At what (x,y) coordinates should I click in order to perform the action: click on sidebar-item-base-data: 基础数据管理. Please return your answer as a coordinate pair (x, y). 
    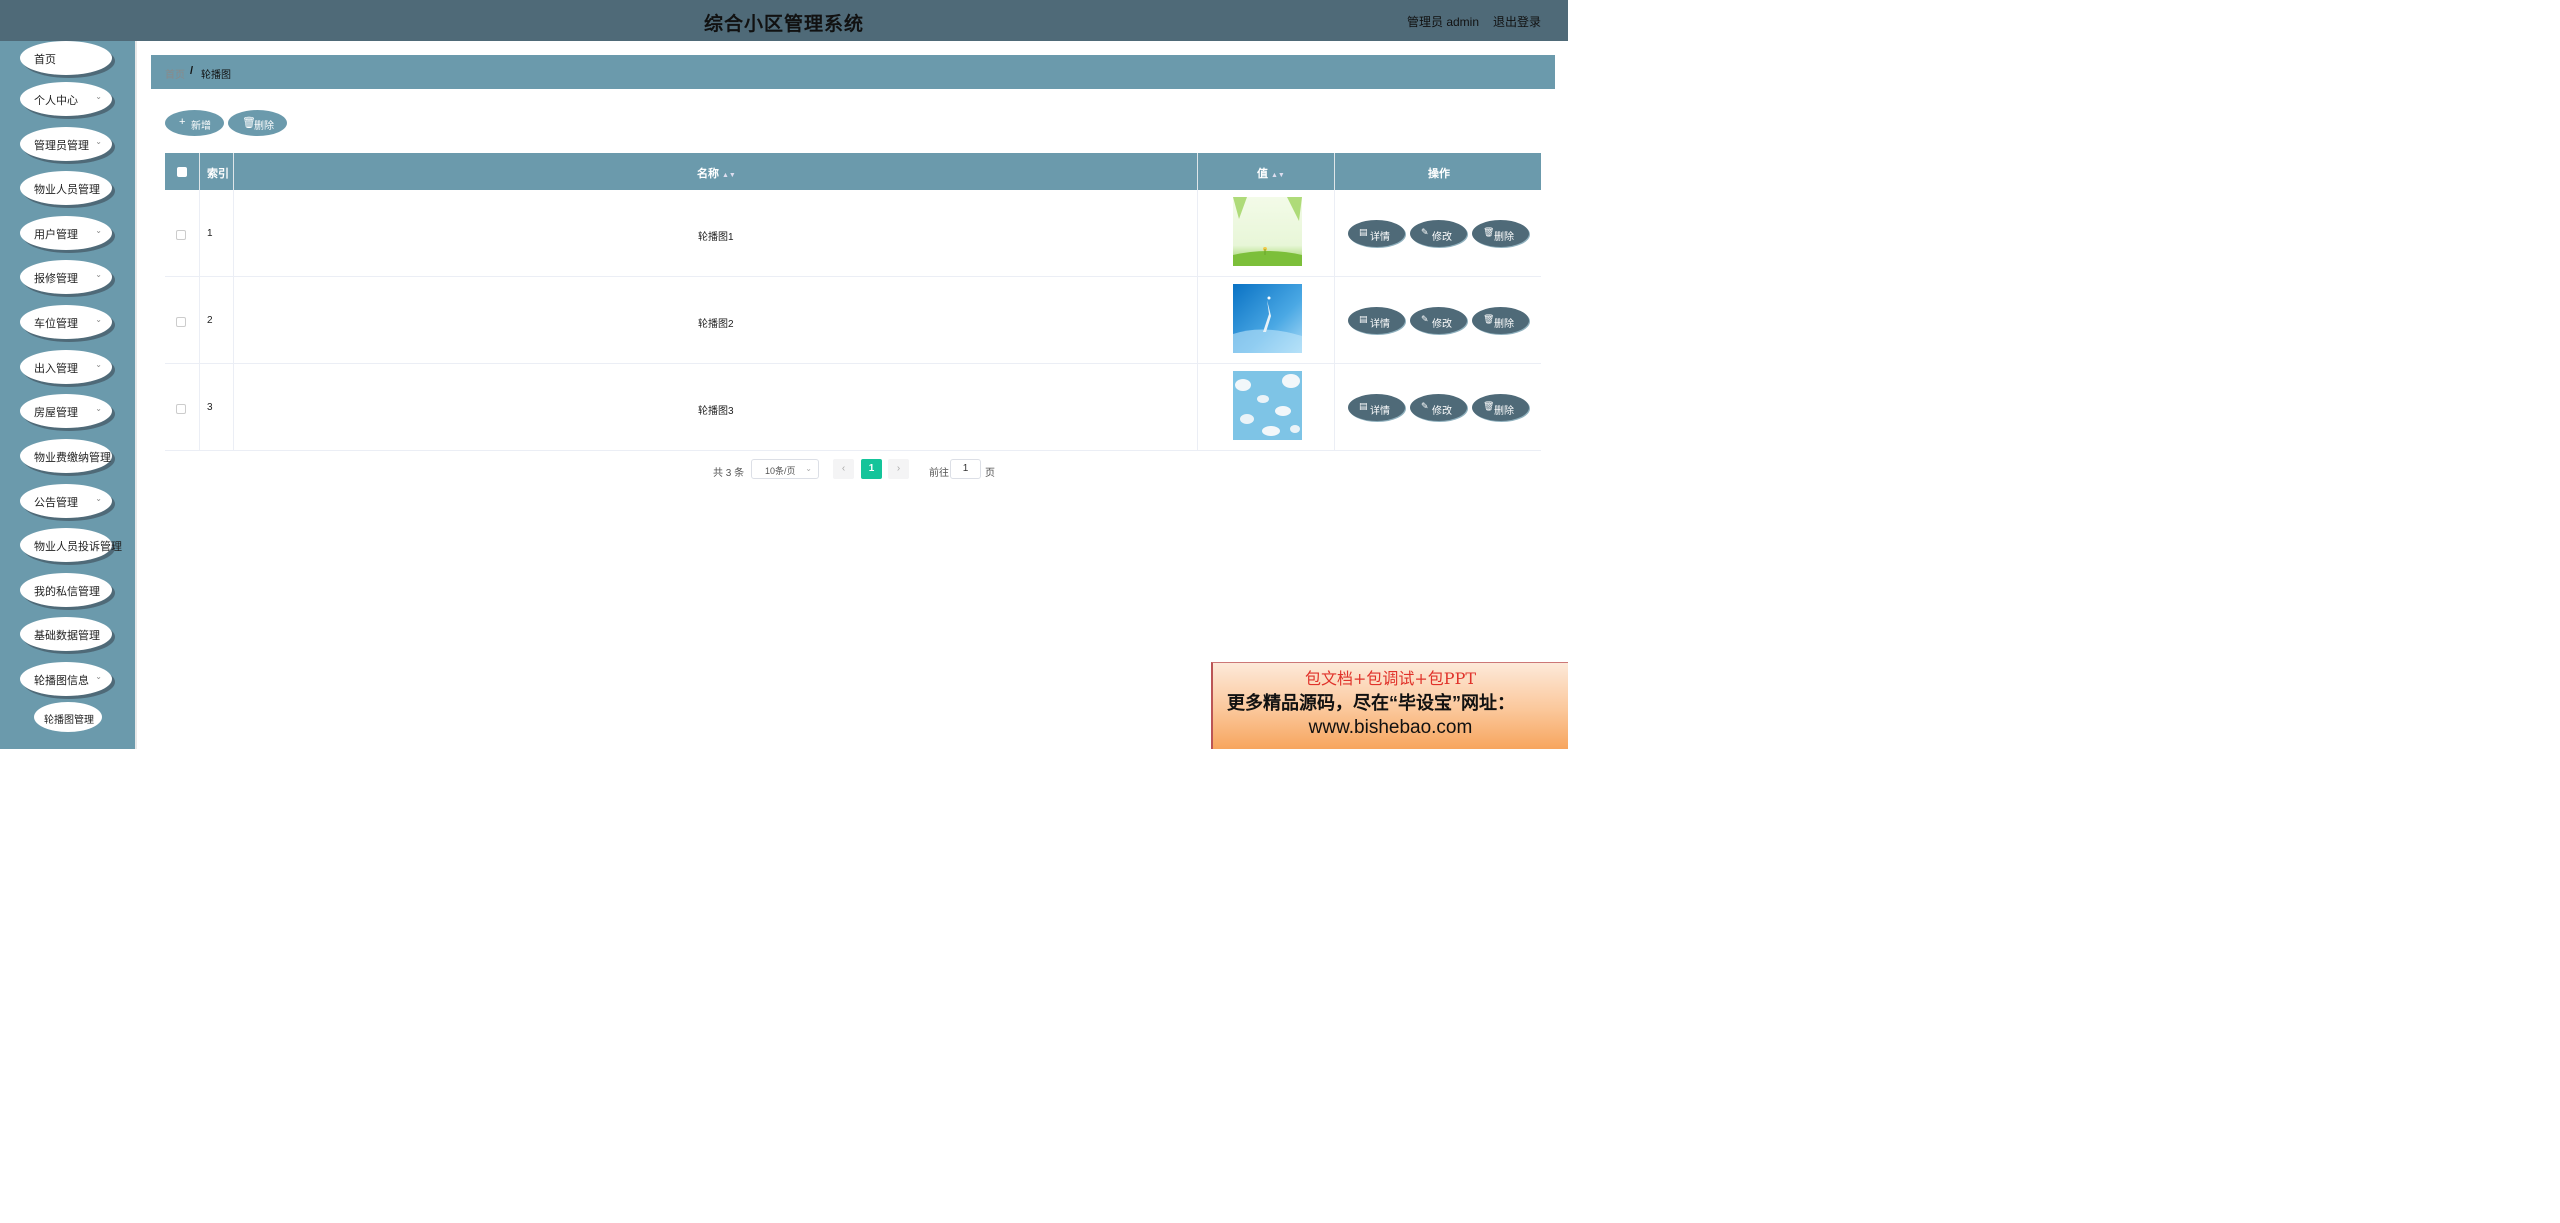
    Looking at the image, I should click on (66, 634).